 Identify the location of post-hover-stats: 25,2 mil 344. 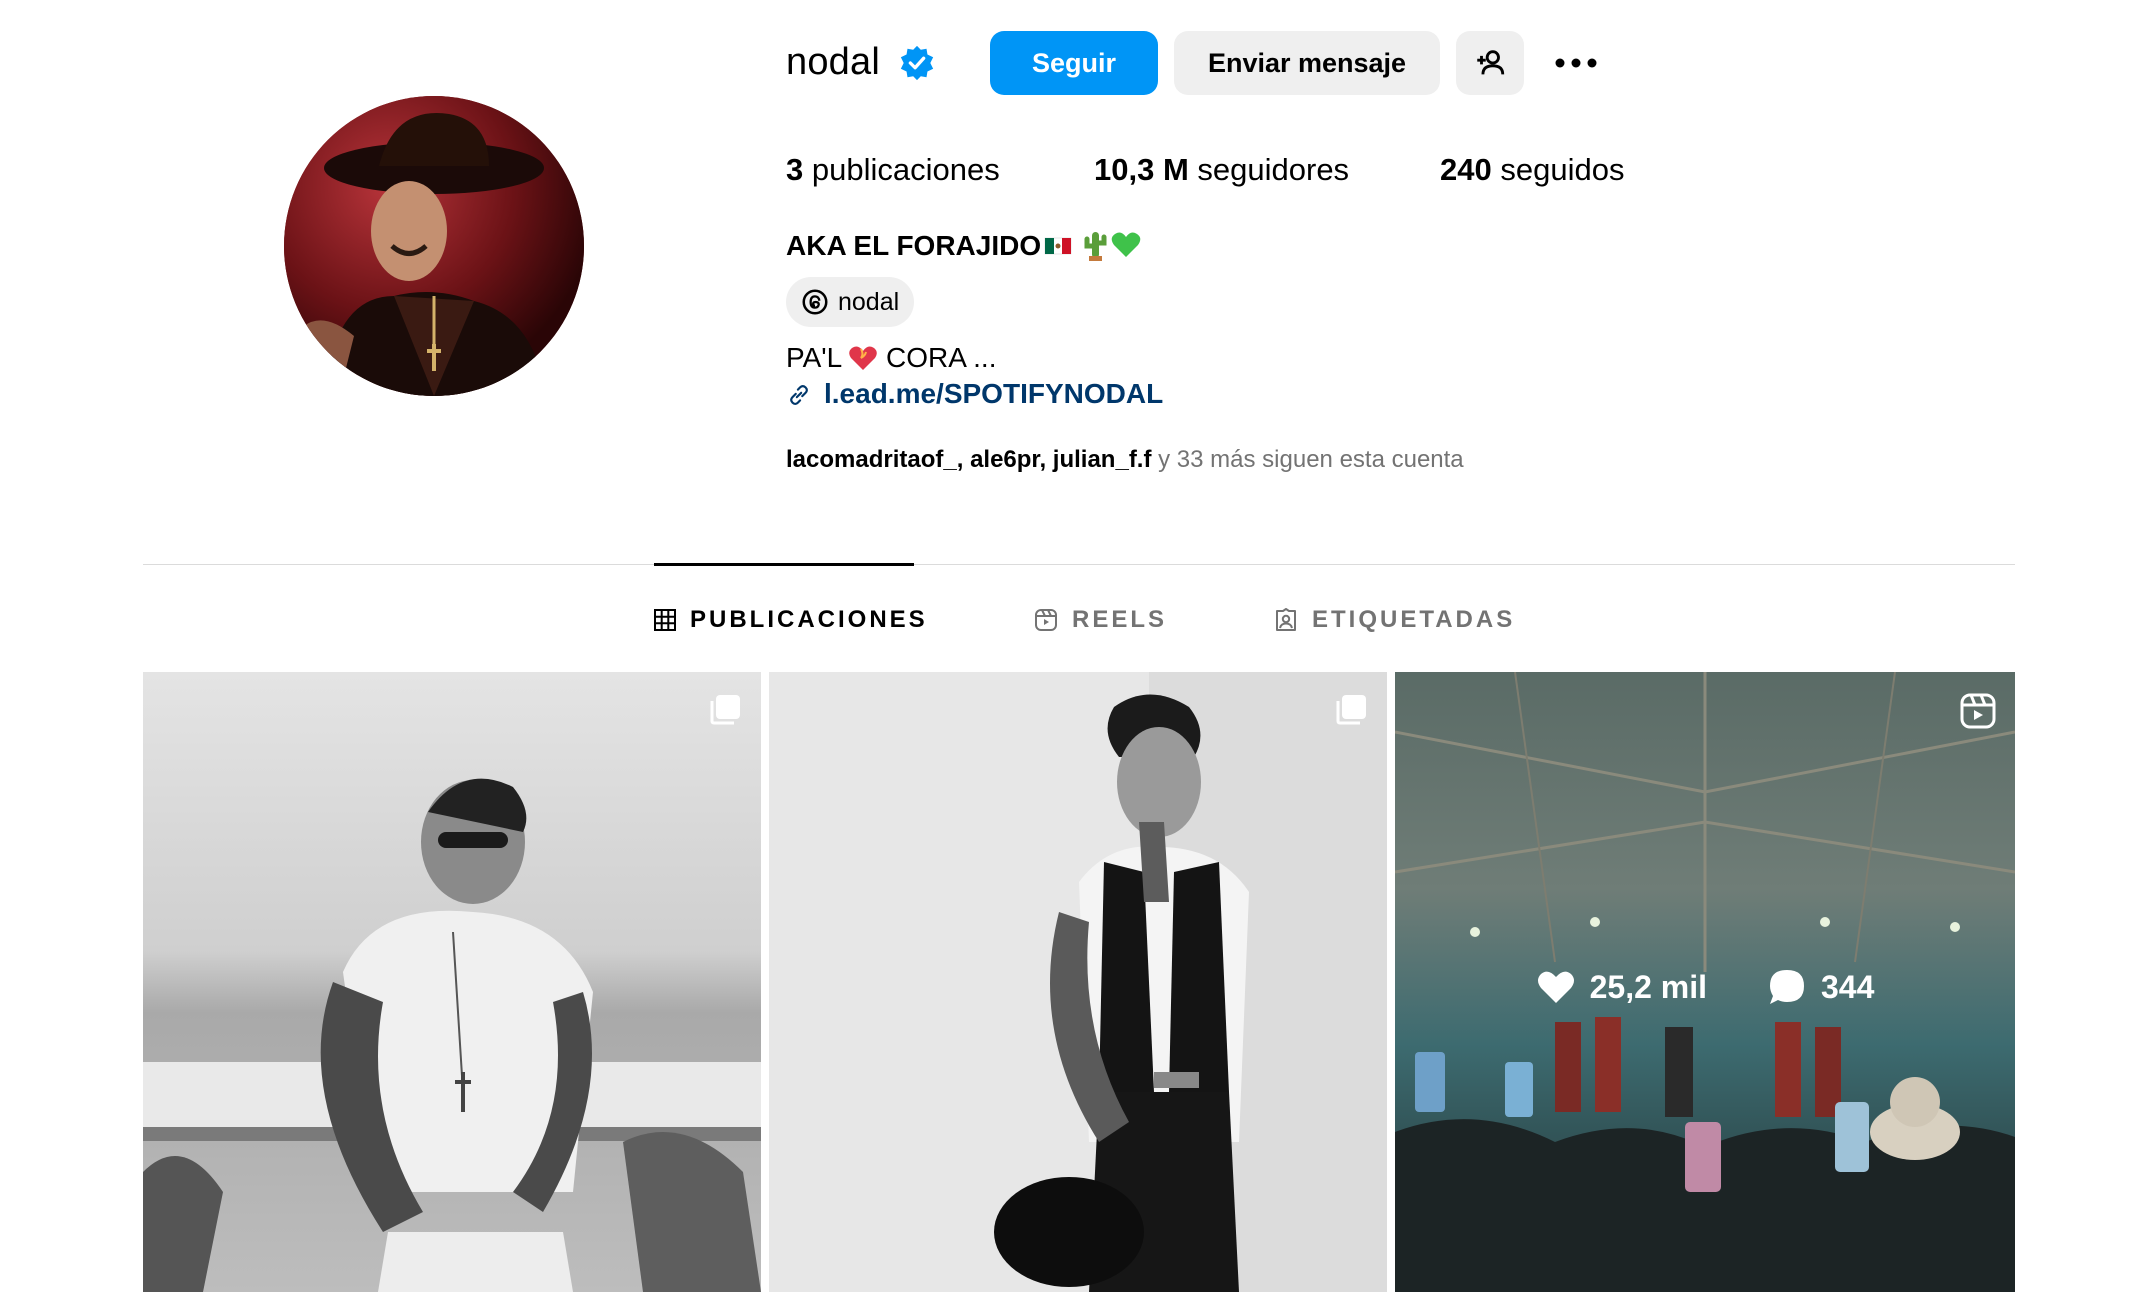
(1705, 987).